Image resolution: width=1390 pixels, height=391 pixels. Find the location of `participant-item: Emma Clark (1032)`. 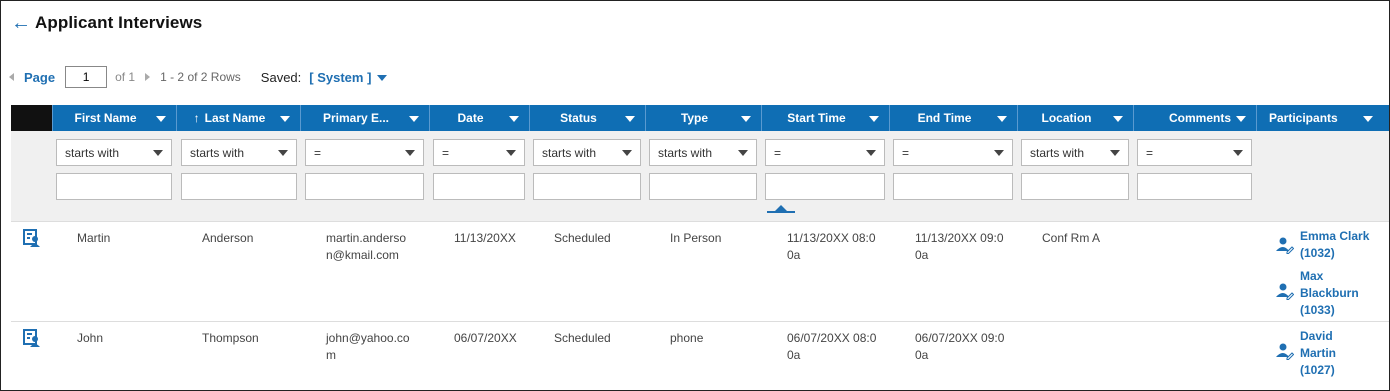

participant-item: Emma Clark (1032) is located at coordinates (1328, 245).